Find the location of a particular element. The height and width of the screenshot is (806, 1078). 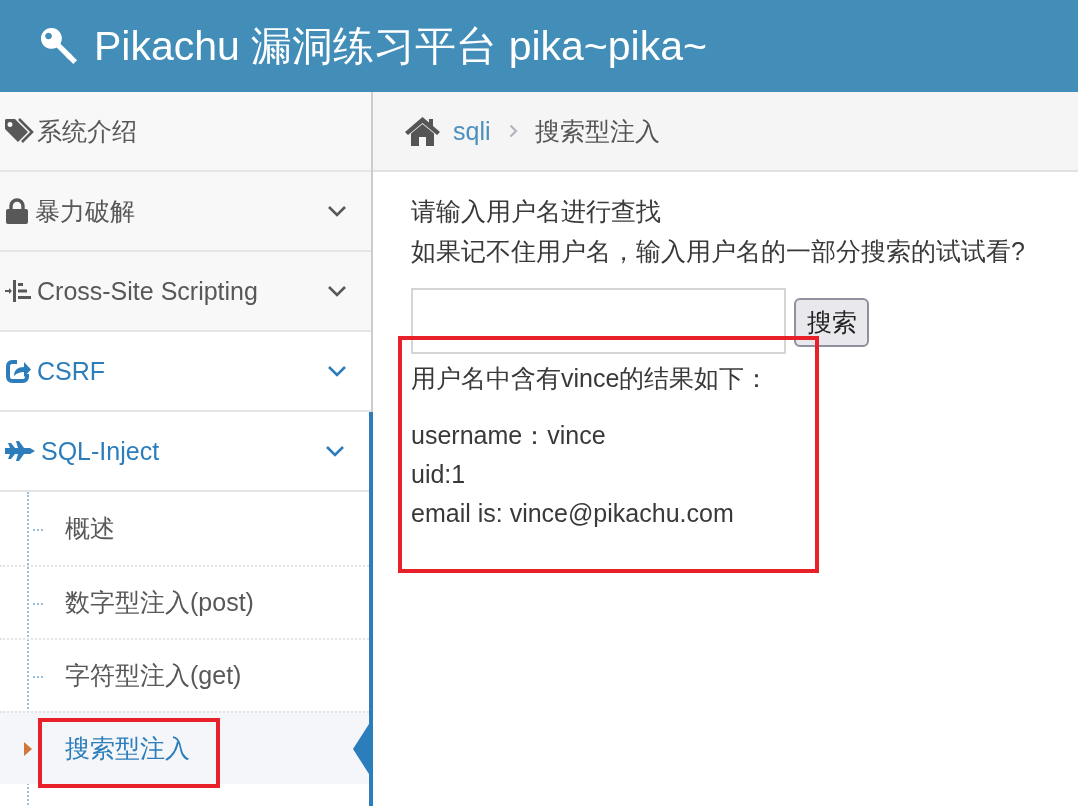

site-title: Pikachu 漏洞练习平台 pika~pika~ is located at coordinates (400, 46).